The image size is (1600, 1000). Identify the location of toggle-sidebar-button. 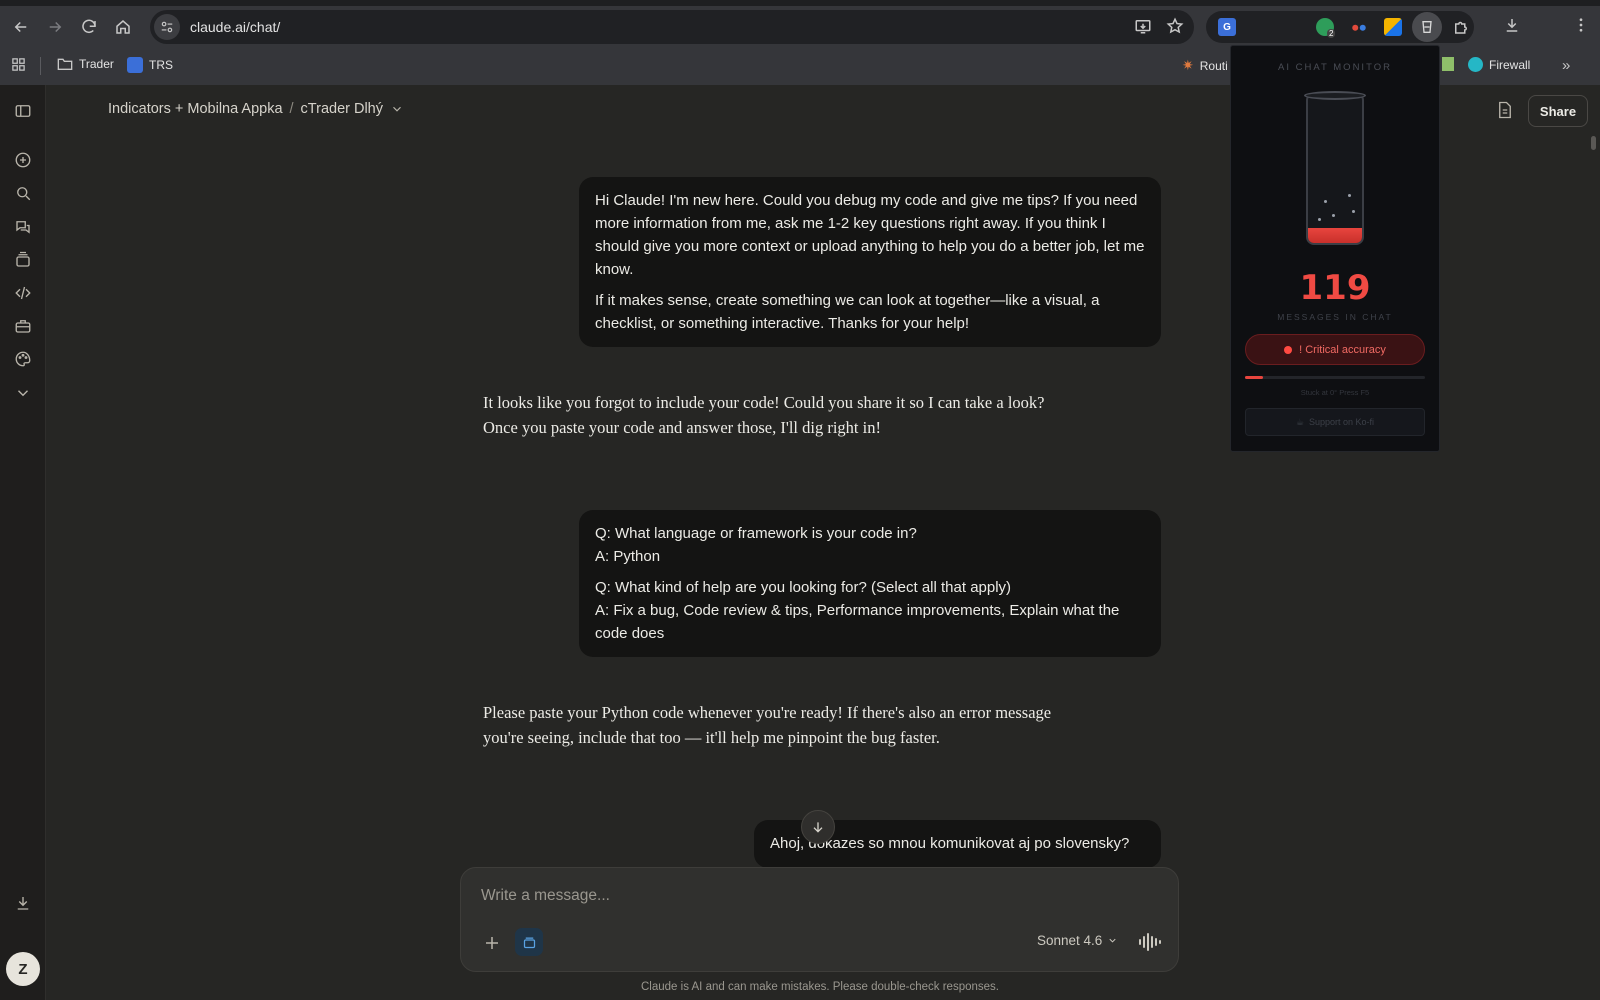
(23, 111).